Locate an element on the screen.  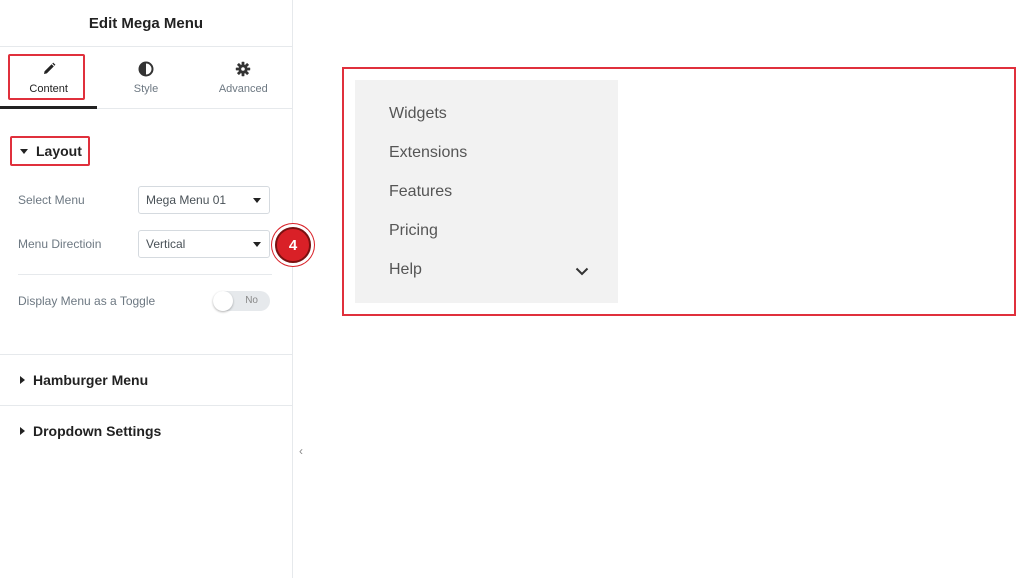
chevron-left-icon: ‹ is located at coordinates (301, 451).